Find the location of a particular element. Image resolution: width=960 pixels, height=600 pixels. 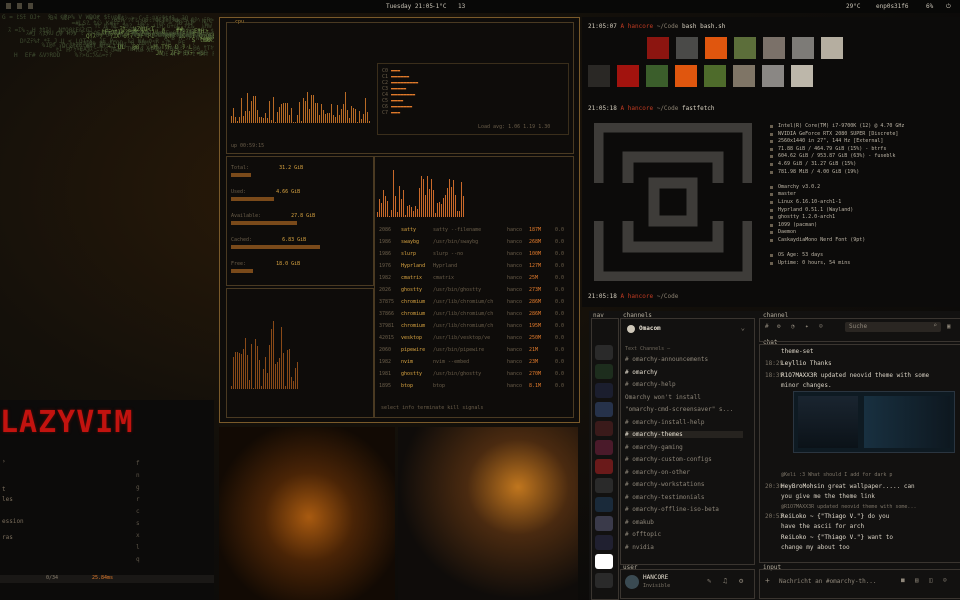

chat-message: ReiLoko ~ {"Thiago V."} want to is located at coordinates (829, 537).